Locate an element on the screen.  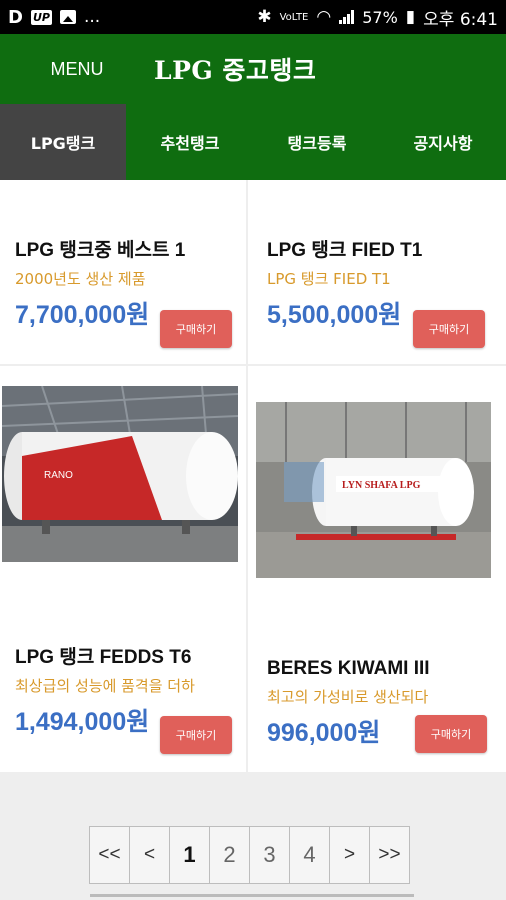
next-page-button: > is located at coordinates (349, 855).